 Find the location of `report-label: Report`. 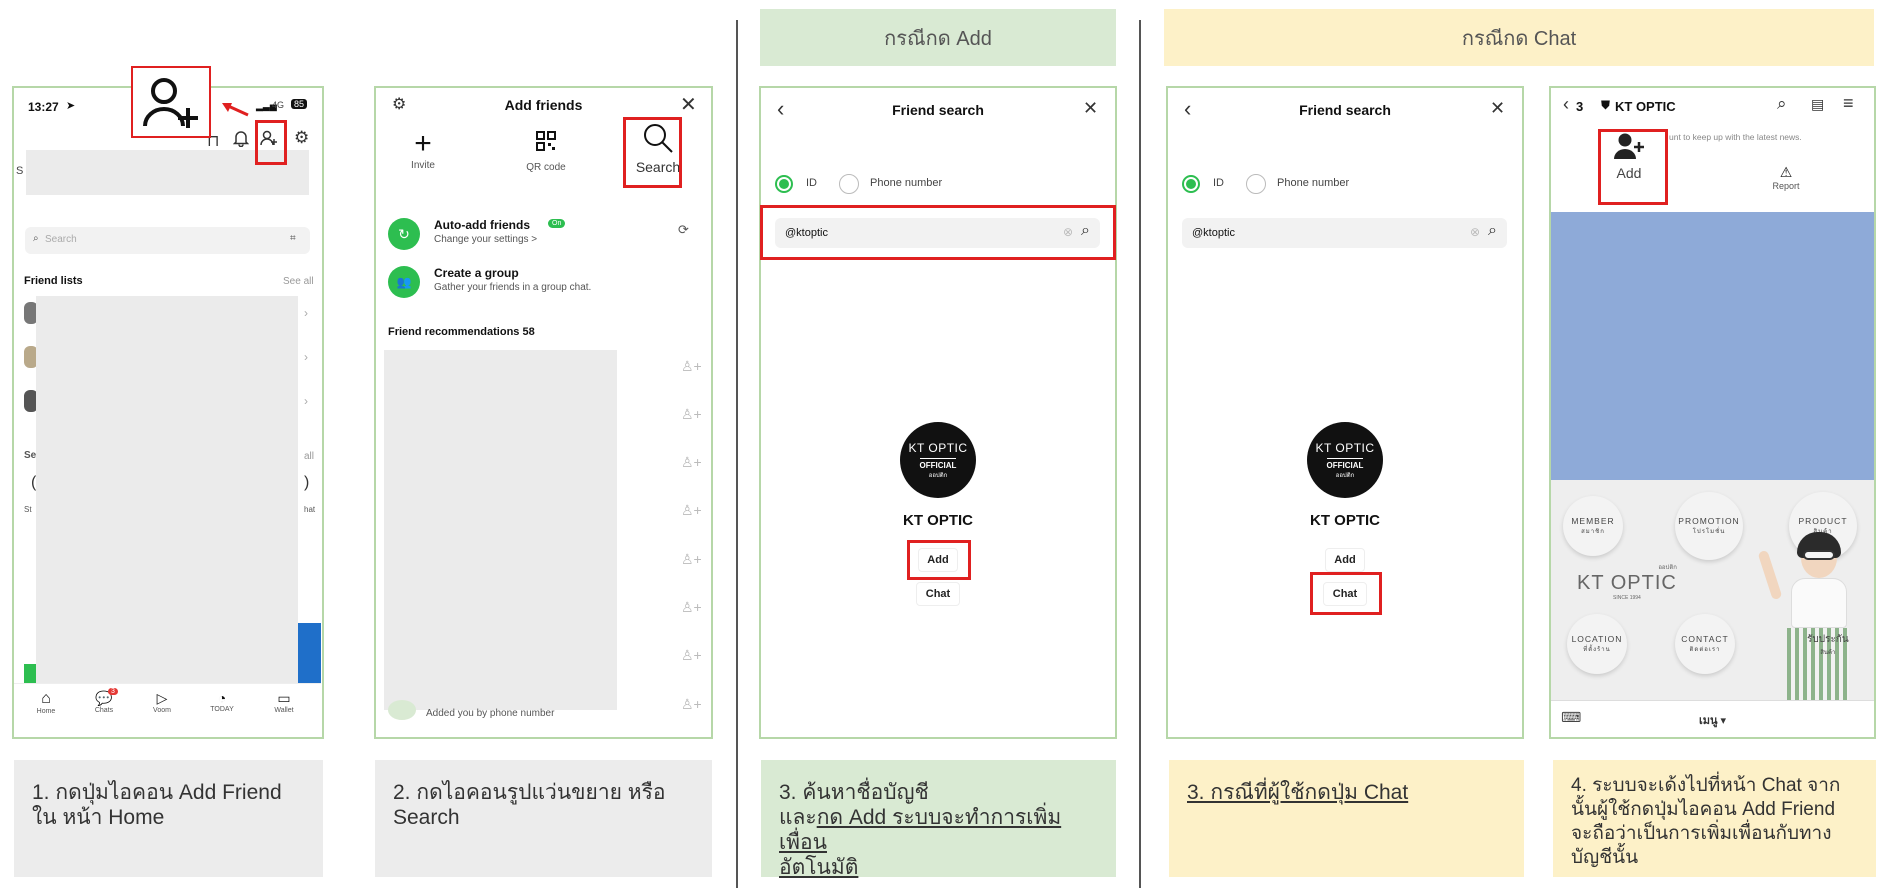

report-label: Report is located at coordinates (1786, 186).